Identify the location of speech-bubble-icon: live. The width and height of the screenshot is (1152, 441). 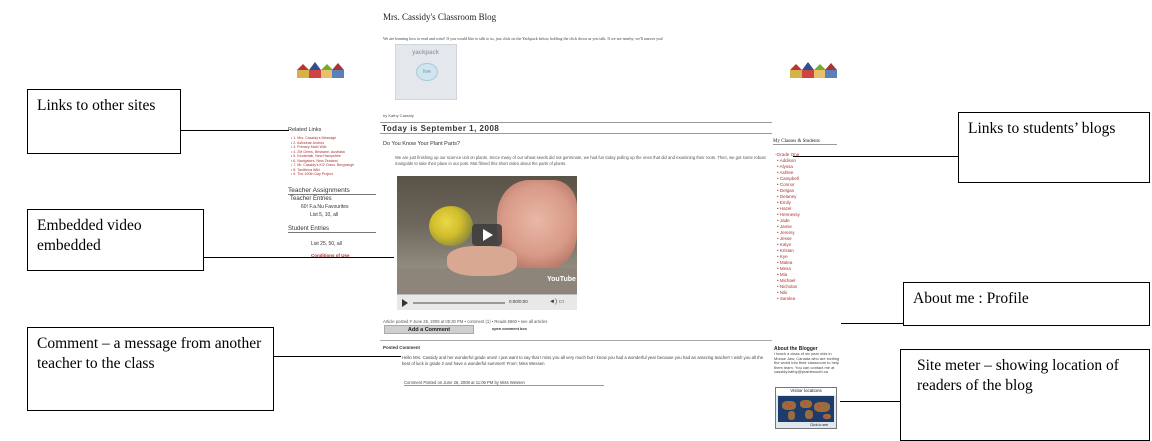
(427, 72).